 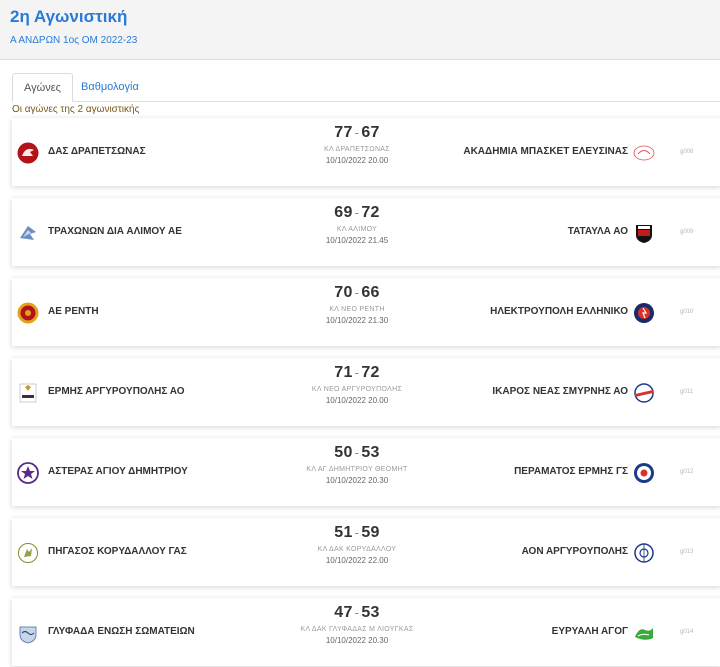 I want to click on ilektroupoli-logo-icon, so click(x=644, y=313).